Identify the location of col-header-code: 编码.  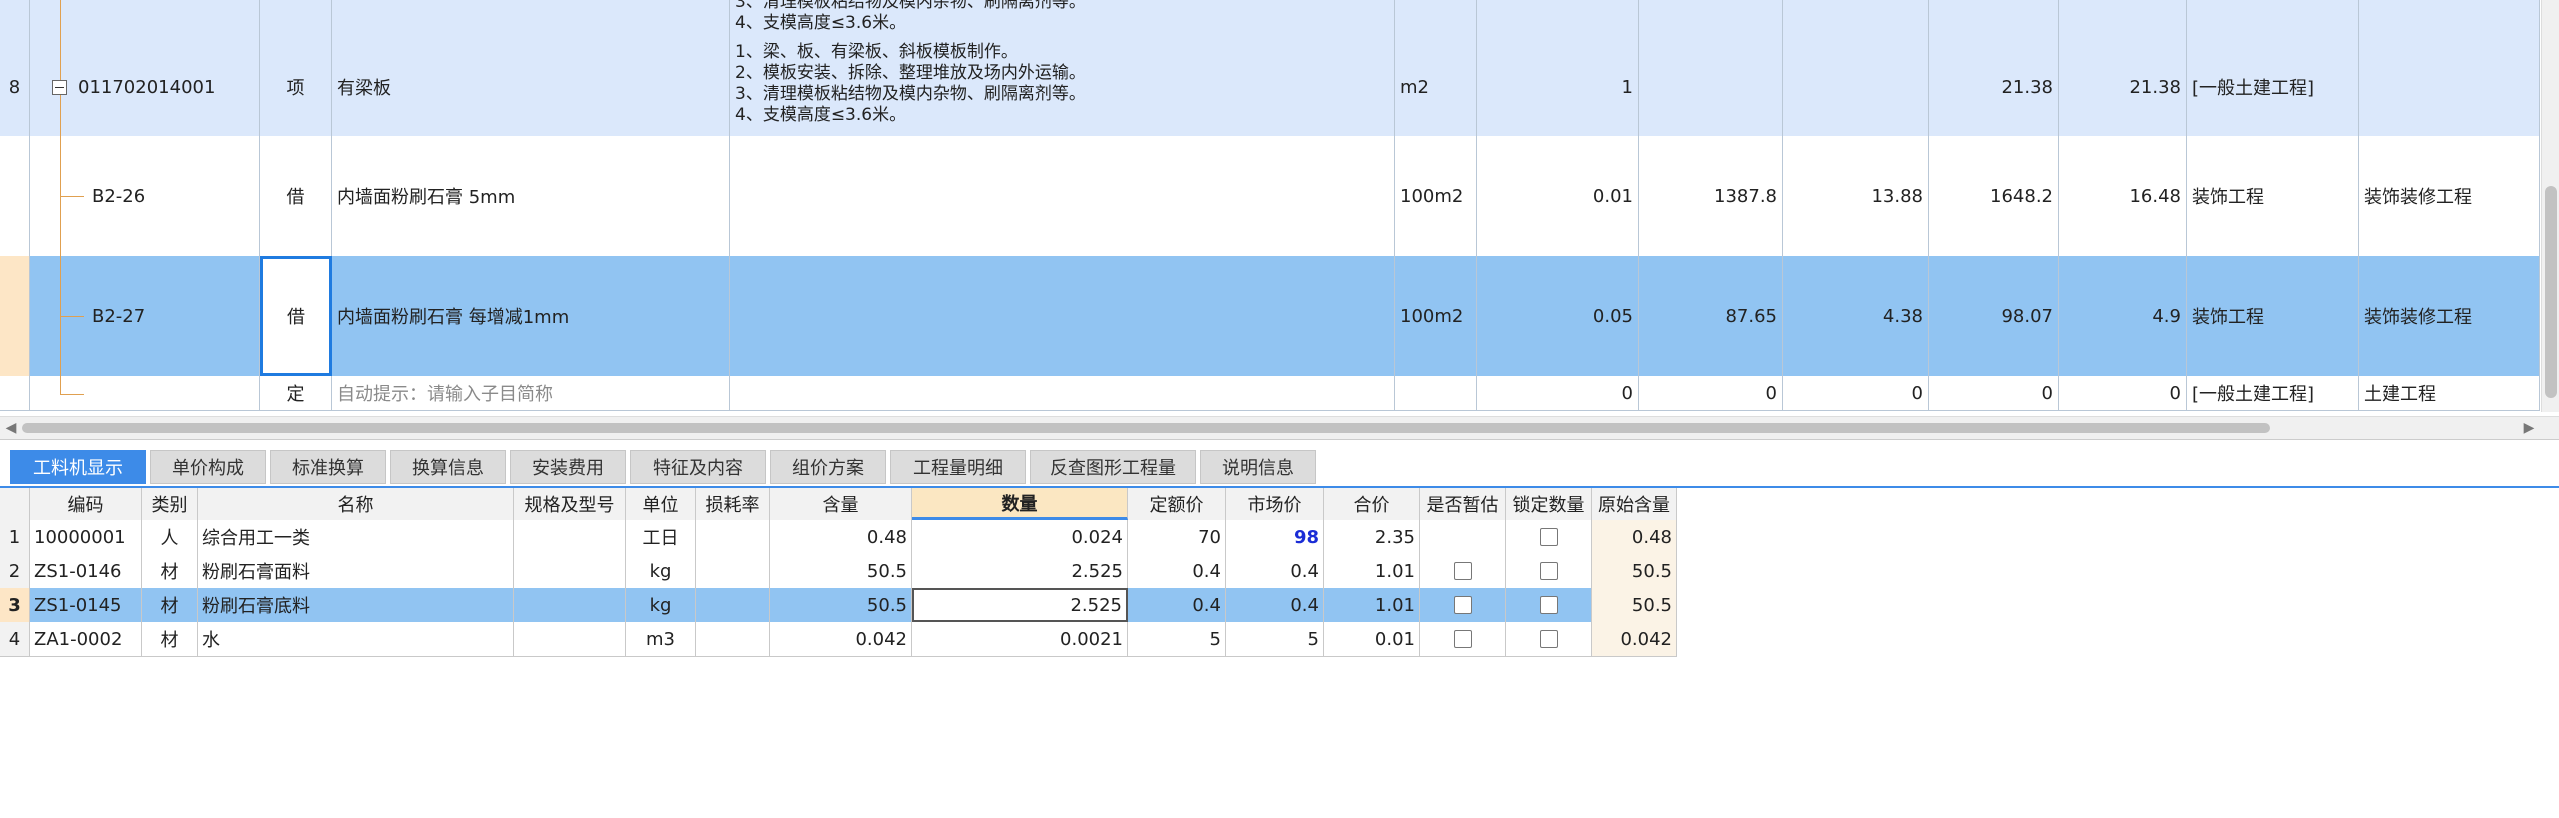
(86, 504).